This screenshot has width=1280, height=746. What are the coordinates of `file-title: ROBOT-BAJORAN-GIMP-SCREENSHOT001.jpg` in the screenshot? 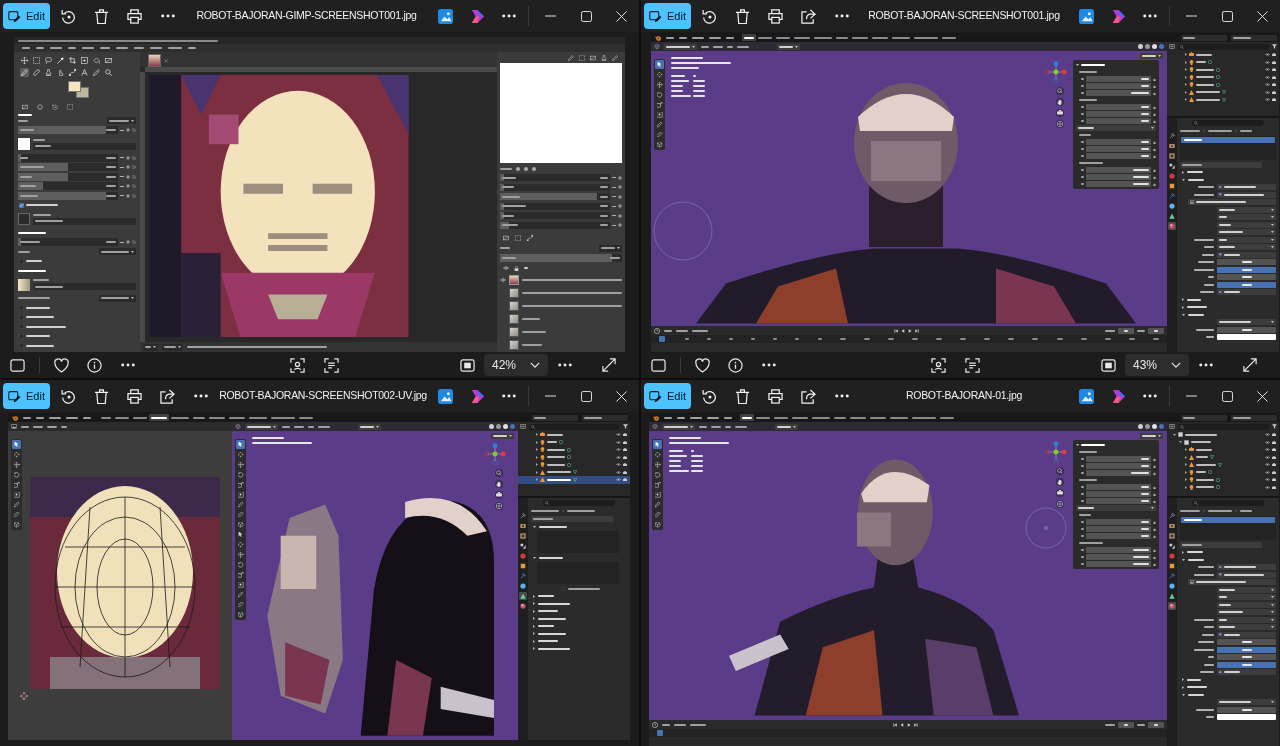 It's located at (306, 16).